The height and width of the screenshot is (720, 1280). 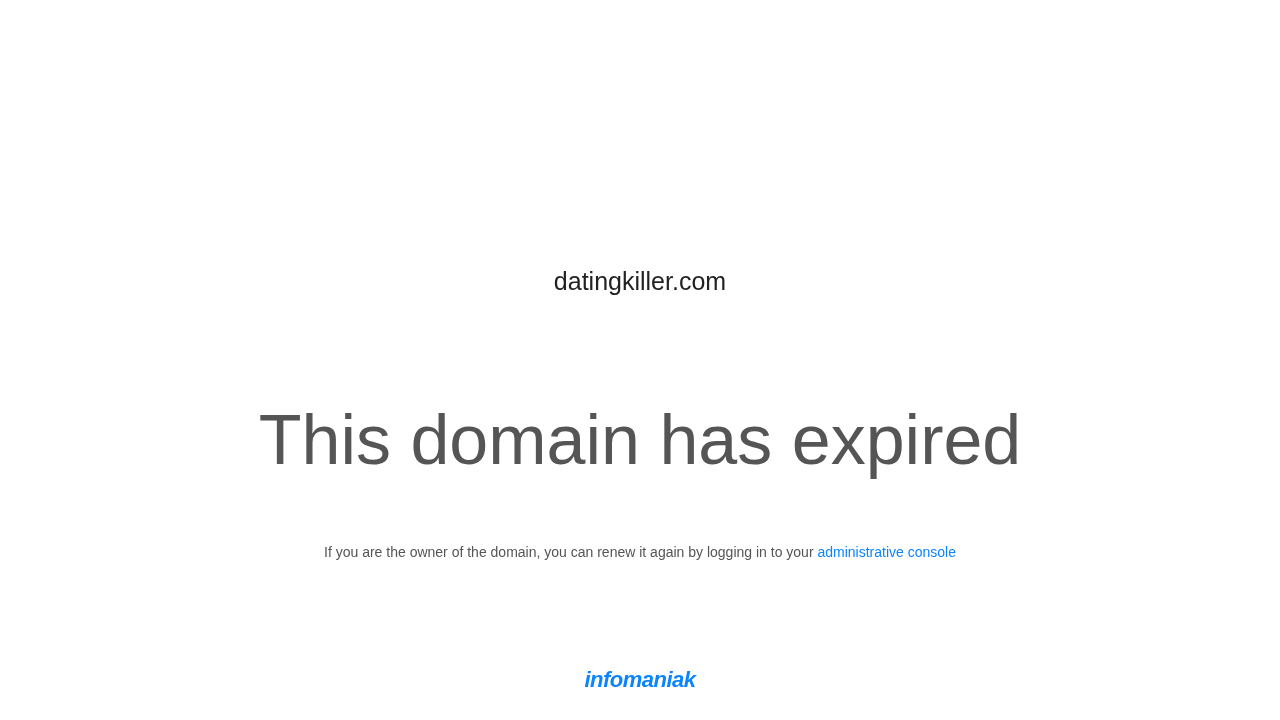 I want to click on console-link: administrative console, so click(x=886, y=552).